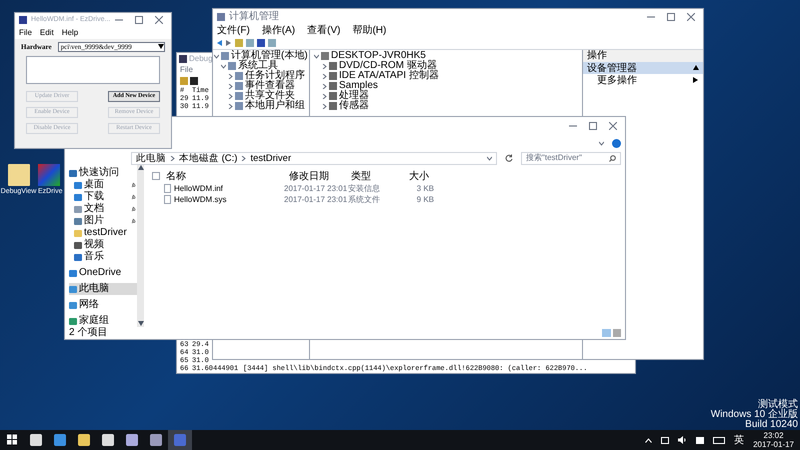  Describe the element at coordinates (354, 106) in the screenshot. I see `device-category: 传感器` at that location.